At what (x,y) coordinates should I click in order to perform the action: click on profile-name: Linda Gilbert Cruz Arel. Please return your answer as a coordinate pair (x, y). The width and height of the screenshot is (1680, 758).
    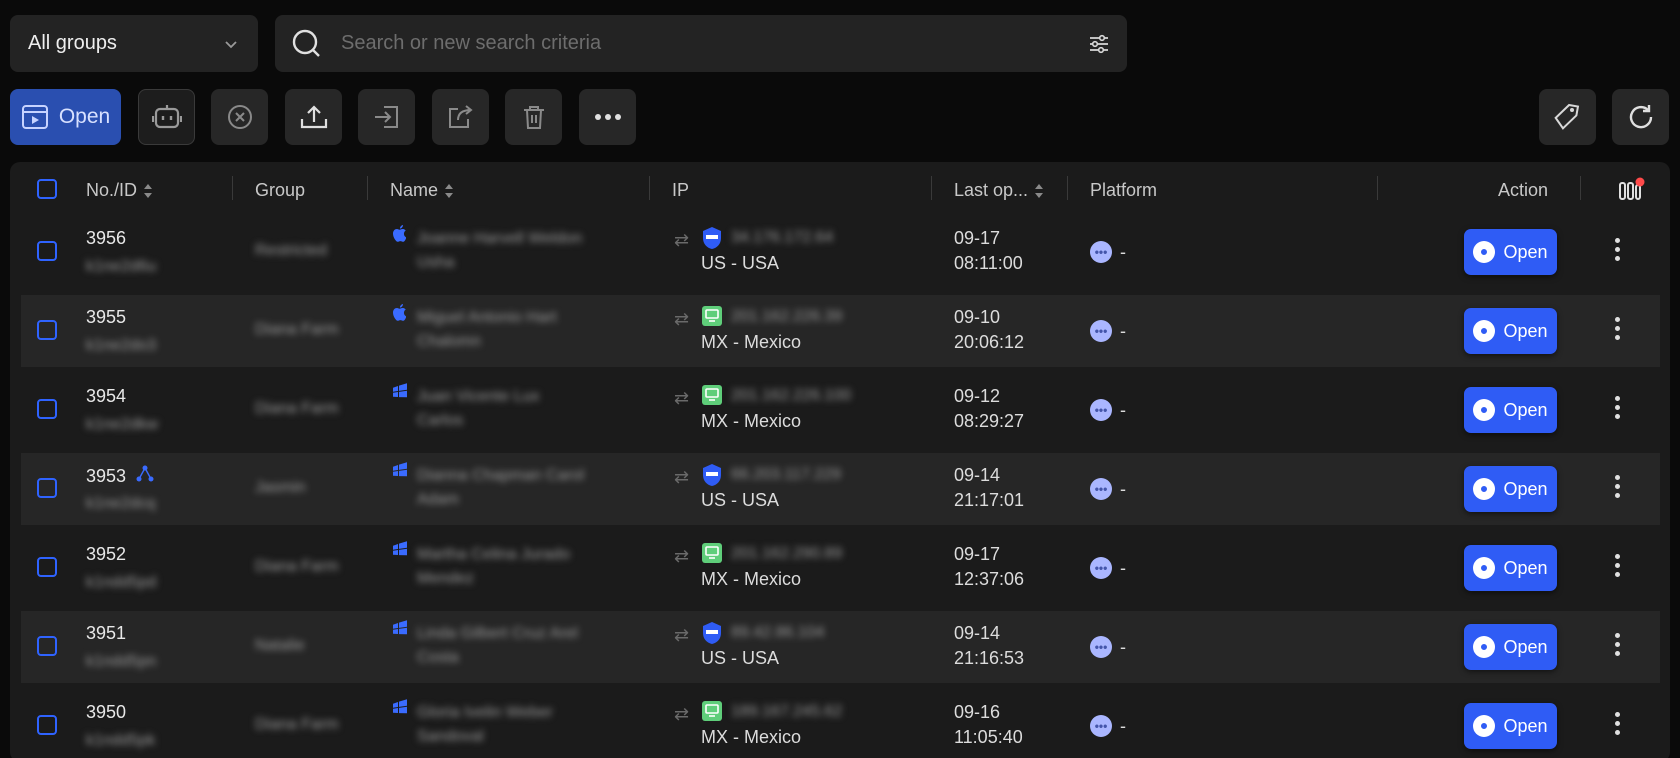
    Looking at the image, I should click on (497, 634).